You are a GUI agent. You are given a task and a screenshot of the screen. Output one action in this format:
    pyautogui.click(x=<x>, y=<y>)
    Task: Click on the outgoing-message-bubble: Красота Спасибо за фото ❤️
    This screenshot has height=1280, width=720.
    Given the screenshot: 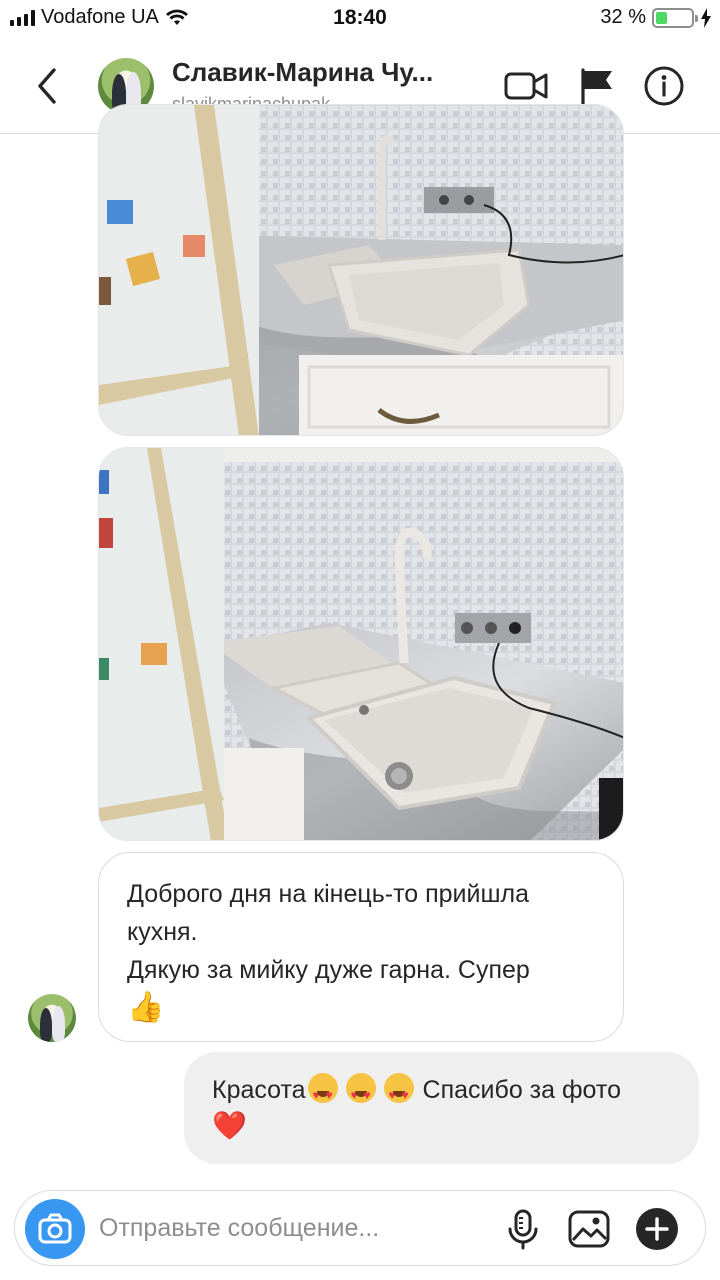 What is the action you would take?
    pyautogui.click(x=441, y=1108)
    